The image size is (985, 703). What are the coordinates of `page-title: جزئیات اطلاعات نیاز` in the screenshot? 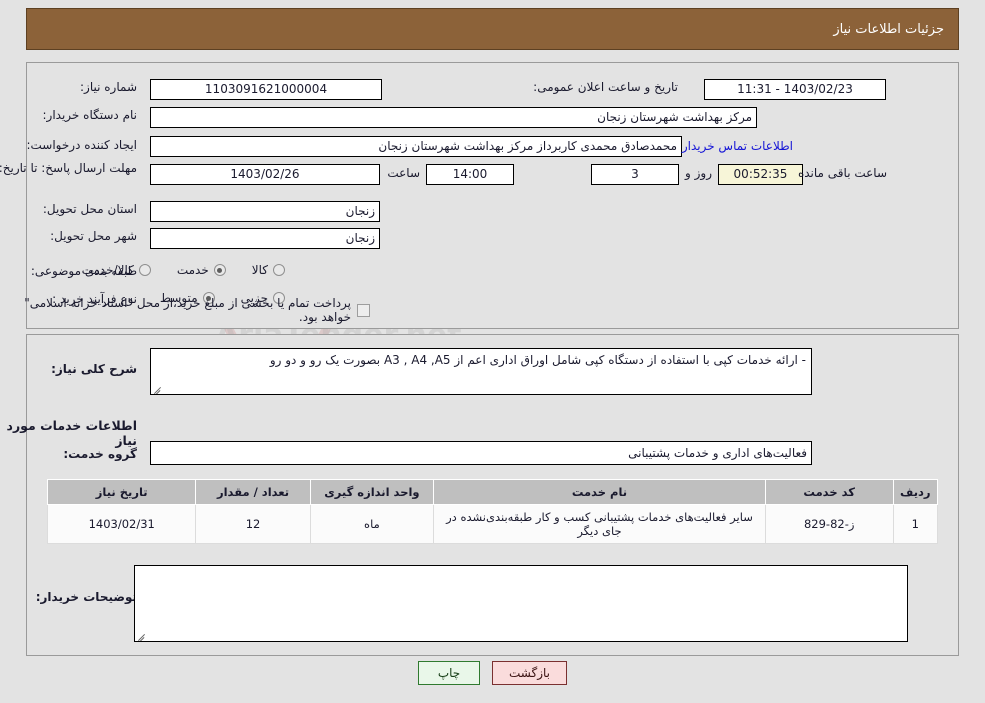 It's located at (888, 29).